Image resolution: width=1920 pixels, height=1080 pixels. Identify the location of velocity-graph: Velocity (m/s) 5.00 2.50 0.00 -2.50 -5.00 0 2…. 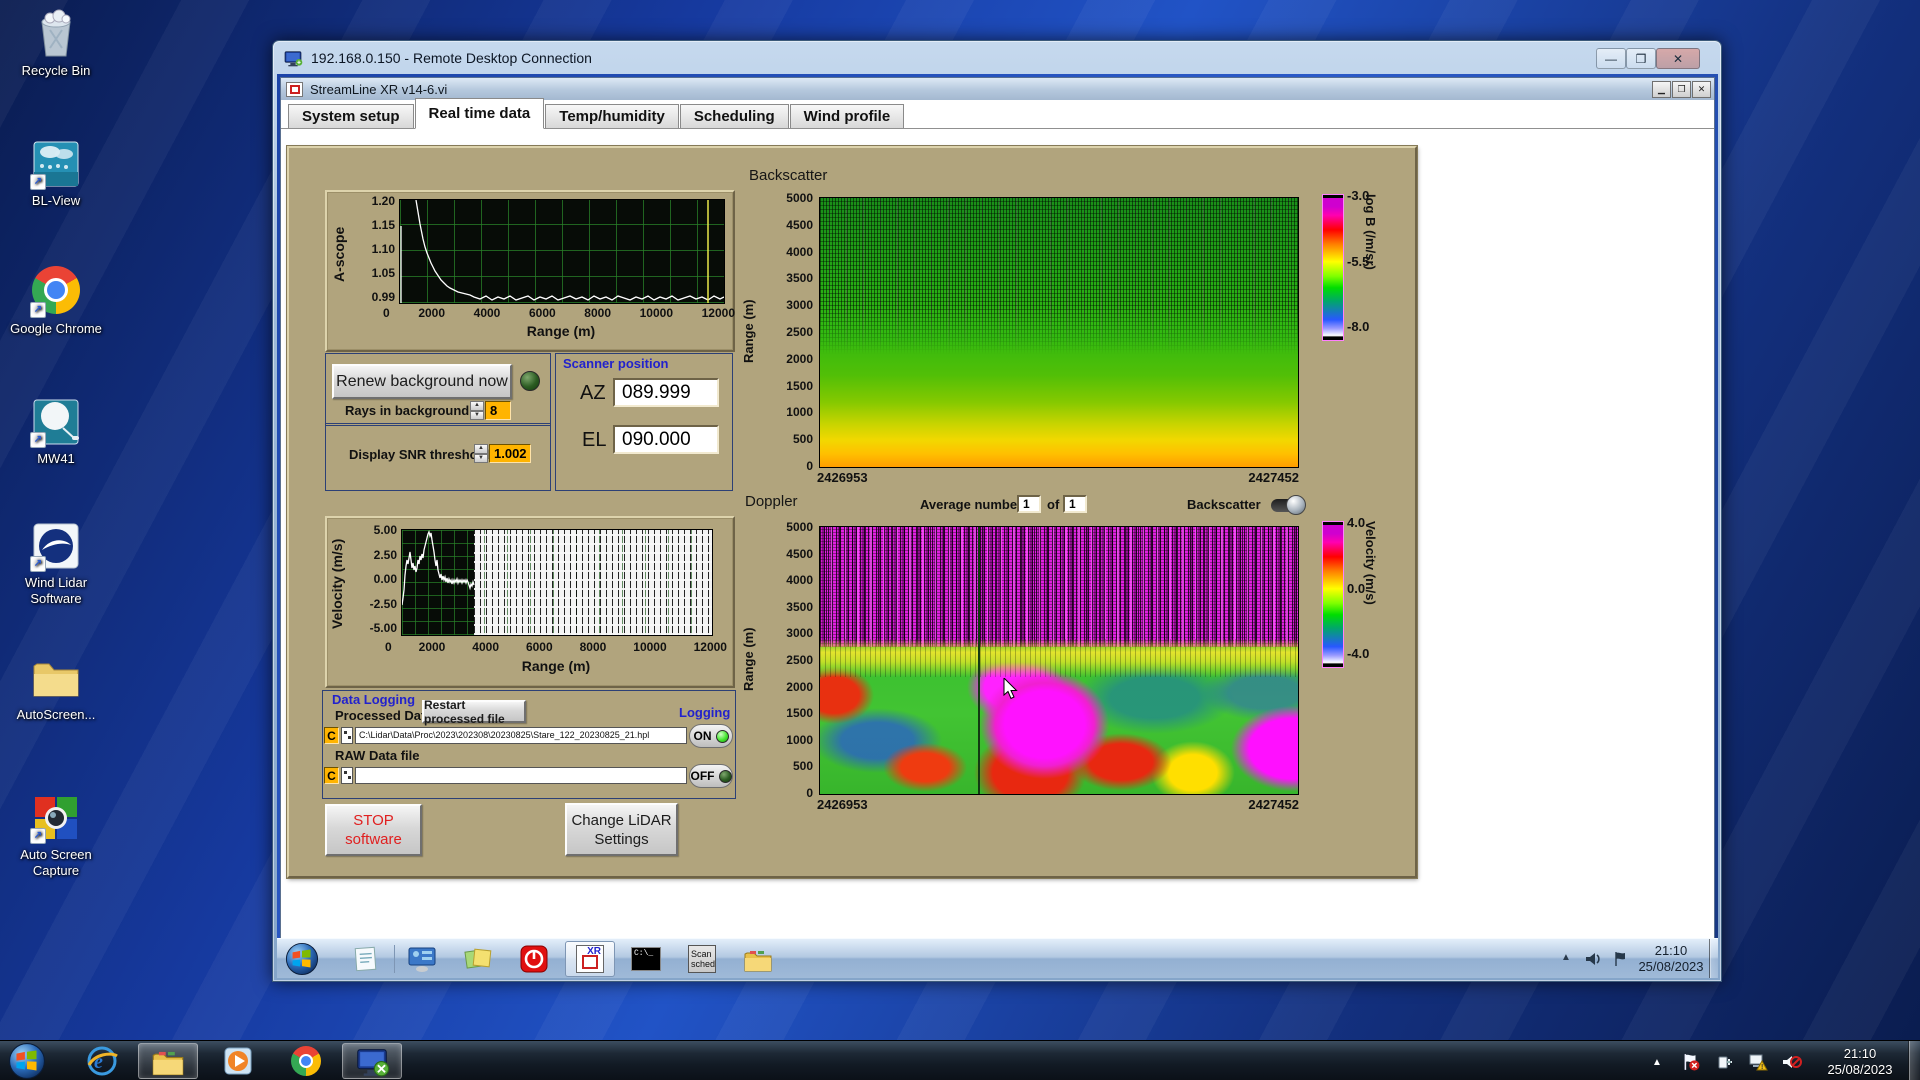
(530, 602).